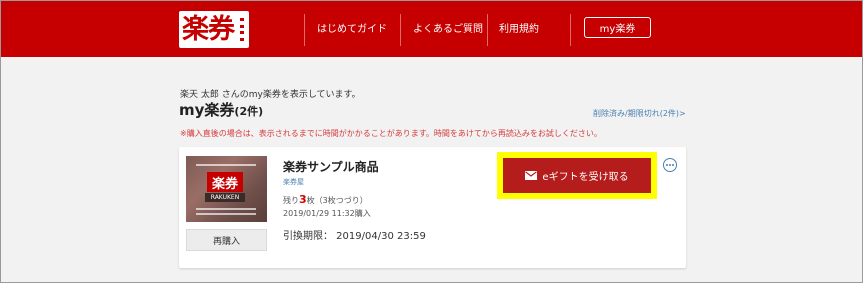 Image resolution: width=863 pixels, height=283 pixels. I want to click on purchase-date: 2019/01/29 11:32購入, so click(327, 213).